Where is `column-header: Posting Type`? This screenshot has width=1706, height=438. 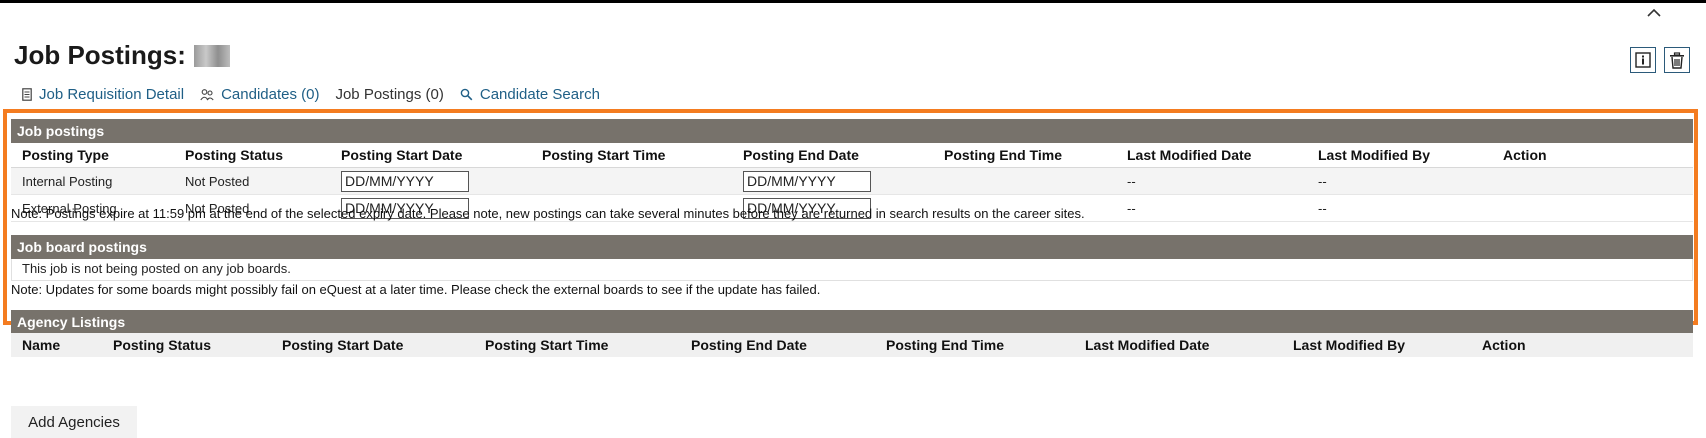
column-header: Posting Type is located at coordinates (65, 155).